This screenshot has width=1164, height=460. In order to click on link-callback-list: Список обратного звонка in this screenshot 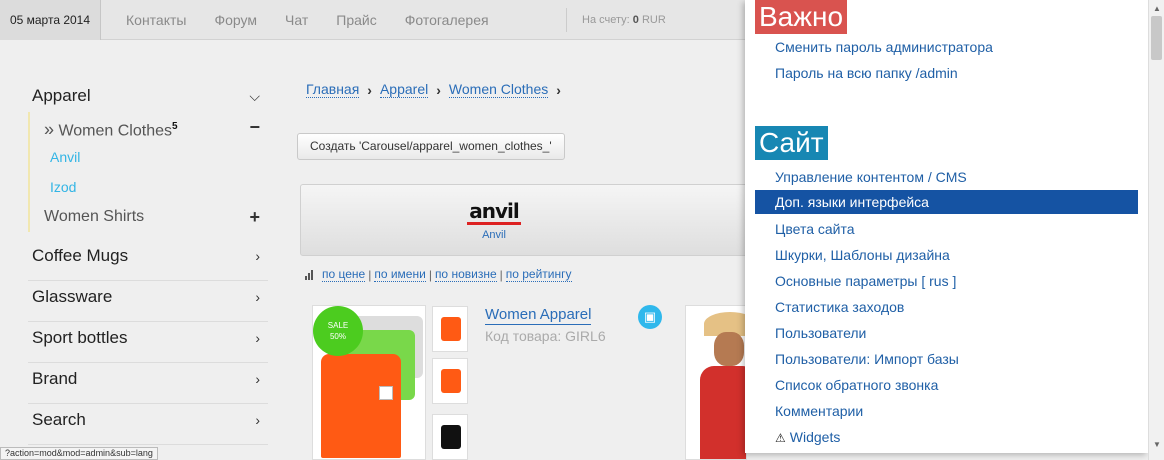, I will do `click(946, 385)`.